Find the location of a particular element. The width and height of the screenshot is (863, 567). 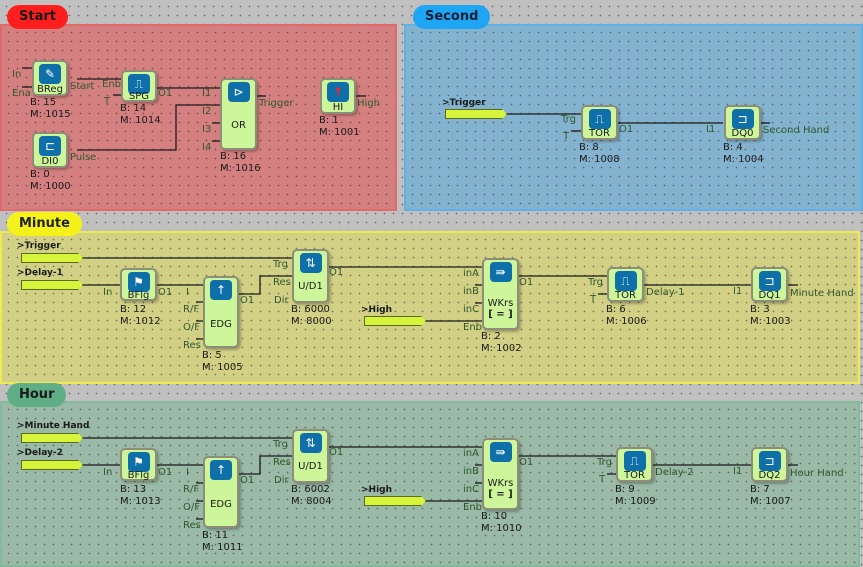

pin-i2: I2 is located at coordinates (206, 111).